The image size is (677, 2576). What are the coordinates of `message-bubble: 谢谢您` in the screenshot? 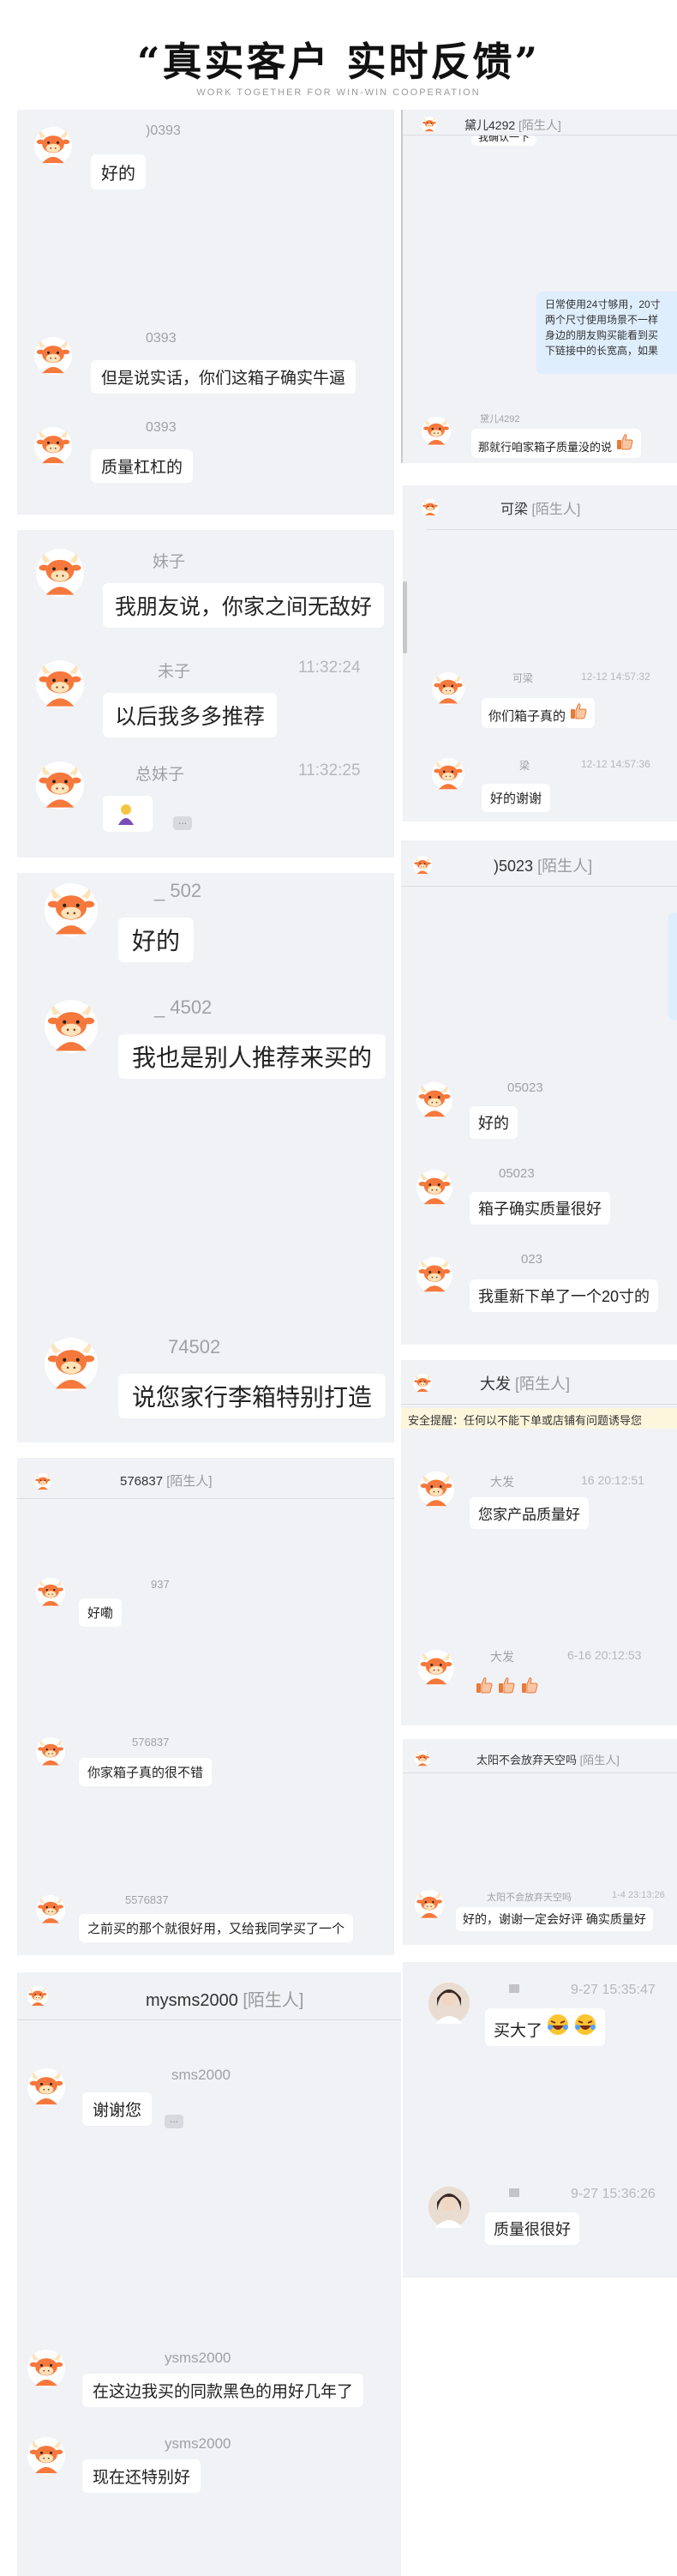 It's located at (117, 2109).